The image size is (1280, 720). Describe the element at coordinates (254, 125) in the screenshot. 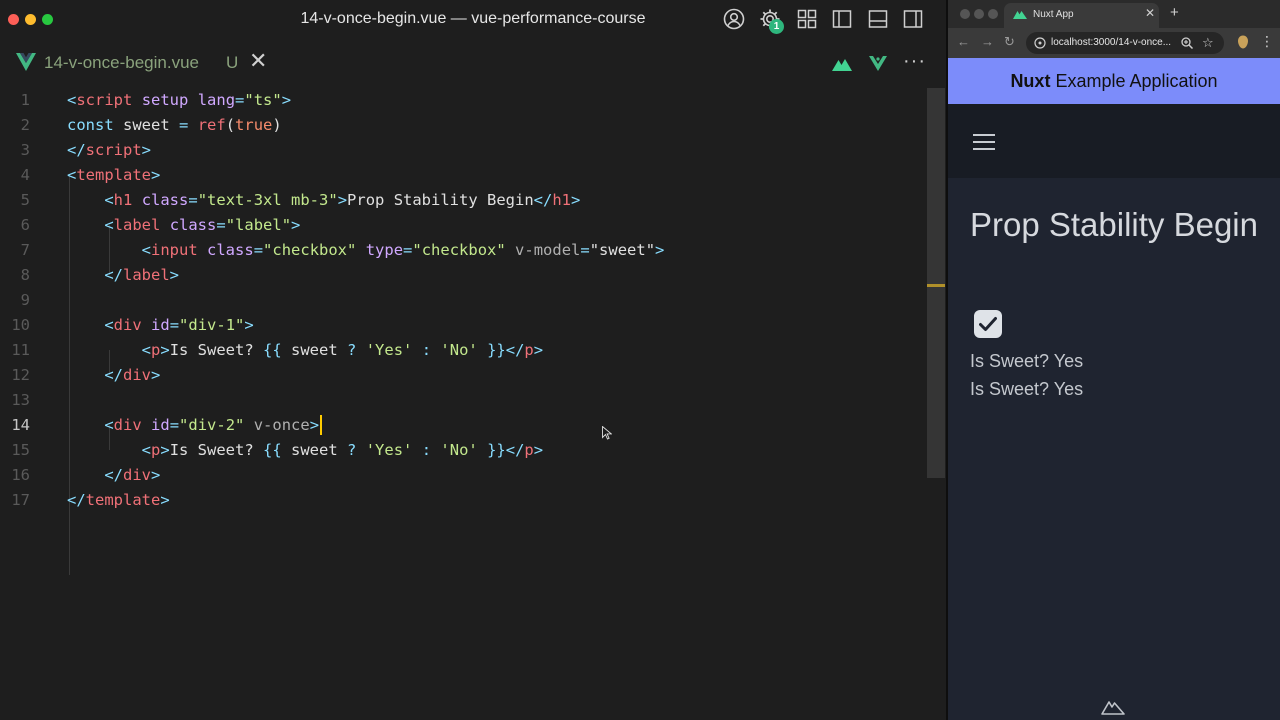

I see `code-token: true` at that location.